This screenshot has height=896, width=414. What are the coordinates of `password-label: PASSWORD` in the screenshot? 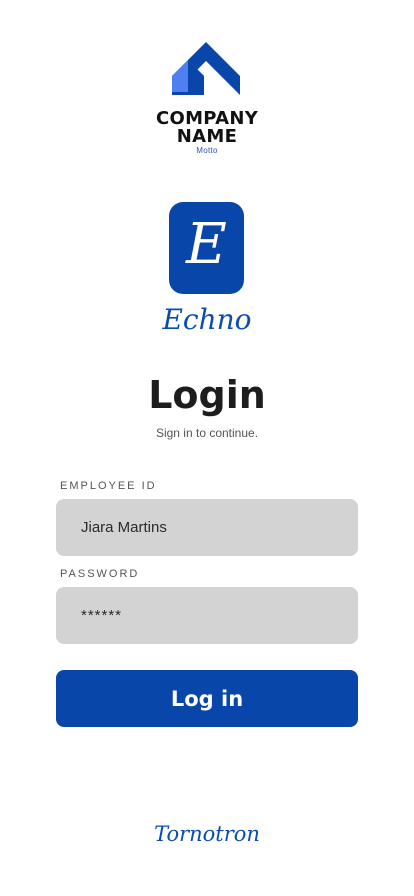 It's located at (100, 574).